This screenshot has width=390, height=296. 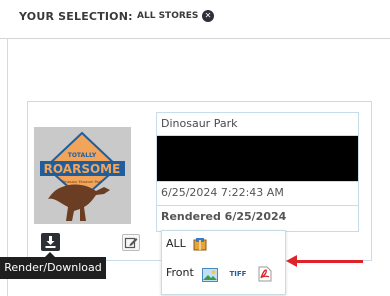 I want to click on selection-chip-label: ALL STORES, so click(x=168, y=16).